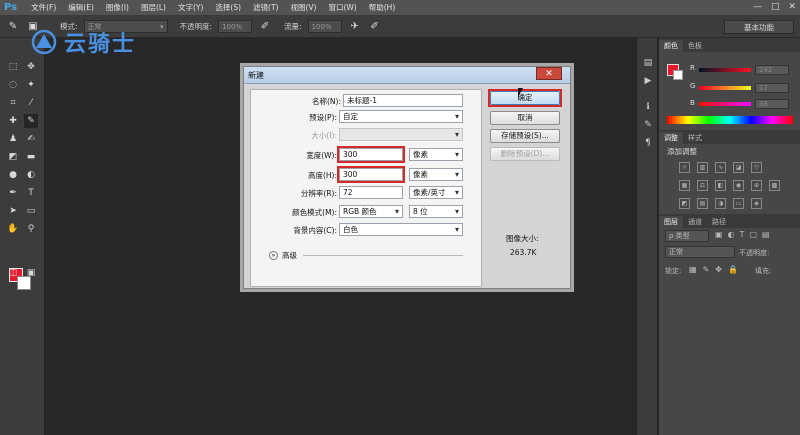  Describe the element at coordinates (757, 7) in the screenshot. I see `minimize-button: —` at that location.